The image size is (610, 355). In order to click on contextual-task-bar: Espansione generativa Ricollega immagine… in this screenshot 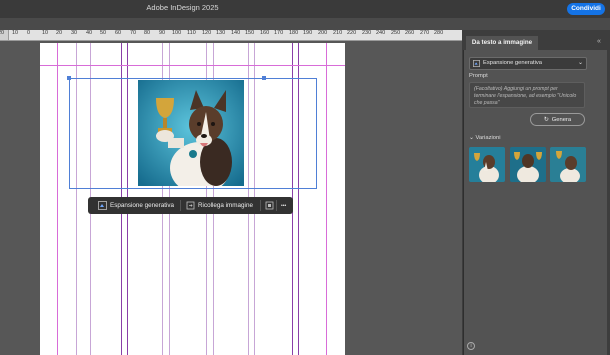, I will do `click(190, 205)`.